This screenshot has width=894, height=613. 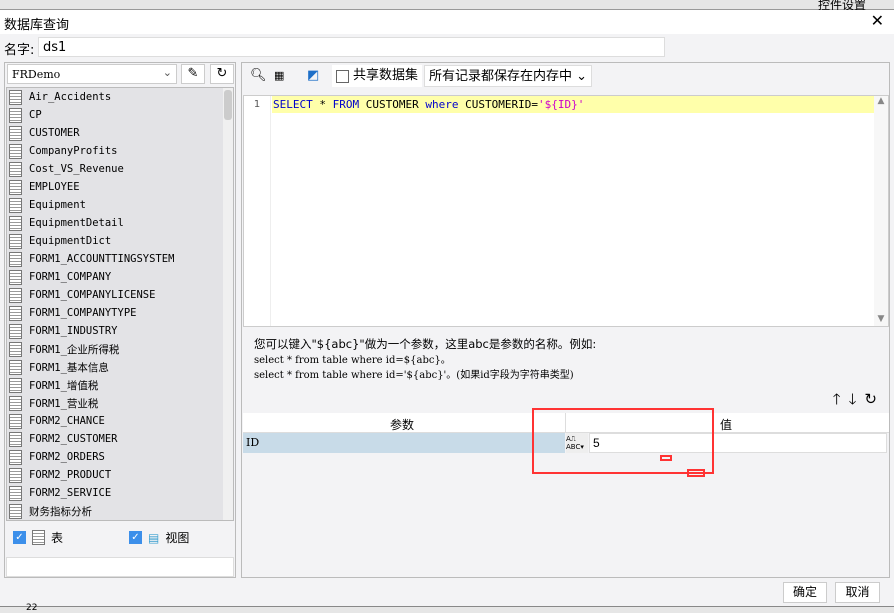 I want to click on table-list-item: 财务指标分析, so click(x=120, y=511).